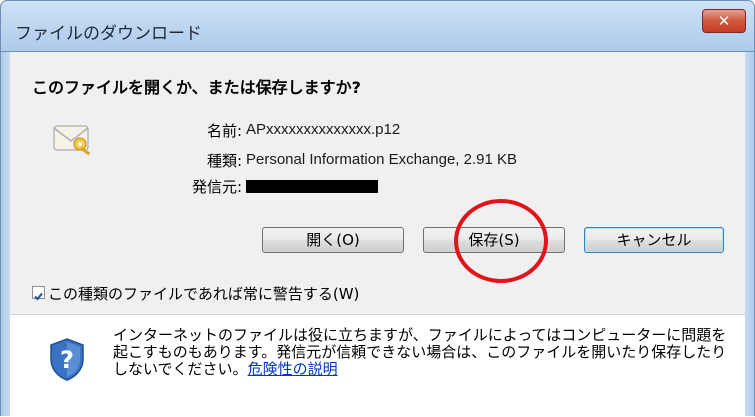 The image size is (755, 417). I want to click on highlight-circle, so click(501, 241).